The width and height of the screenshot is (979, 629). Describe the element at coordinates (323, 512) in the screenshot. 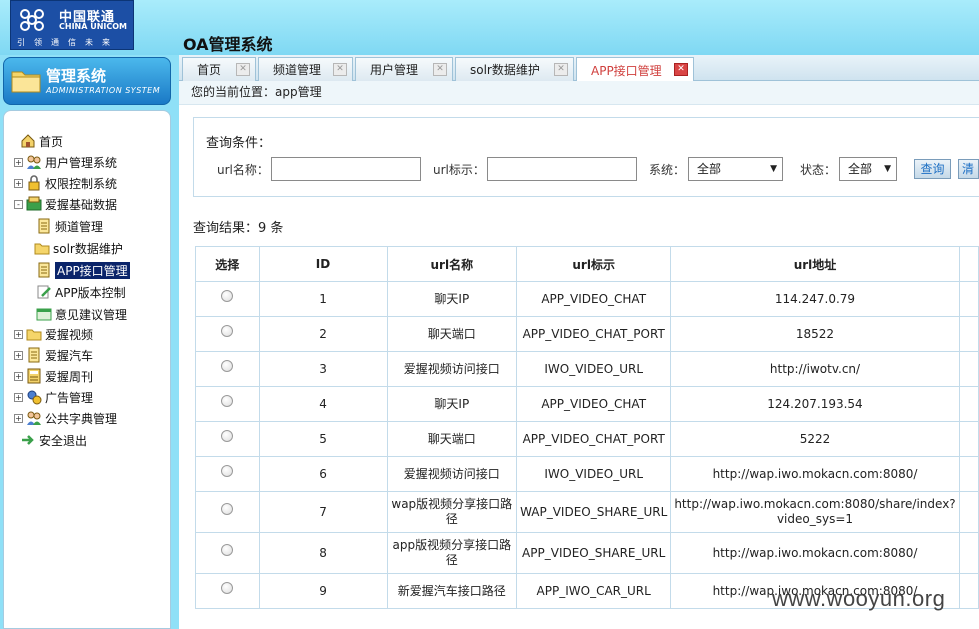

I see `cell-id: 7` at that location.